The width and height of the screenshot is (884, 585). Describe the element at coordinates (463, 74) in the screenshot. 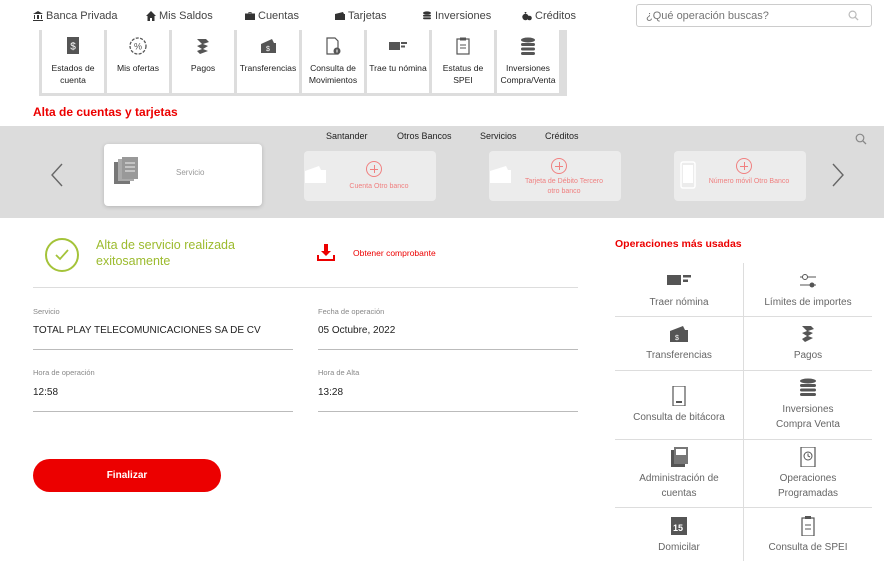

I see `tile-label: Estatus de SPEI` at that location.